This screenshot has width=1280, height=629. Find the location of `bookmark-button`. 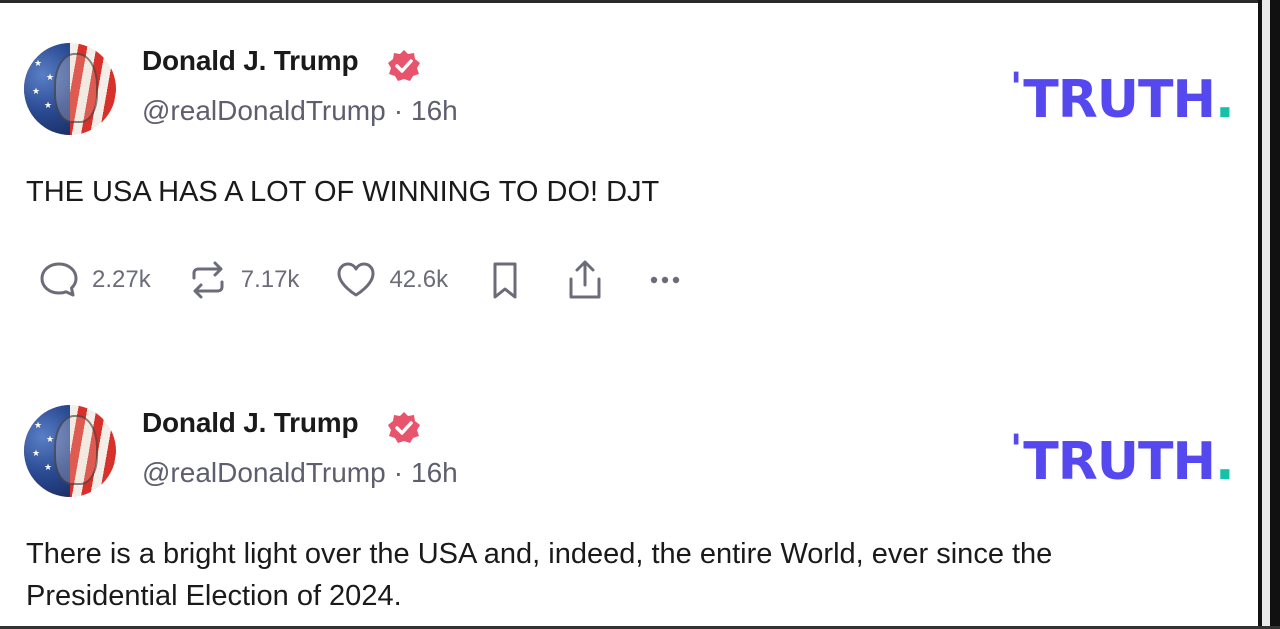

bookmark-button is located at coordinates (505, 280).